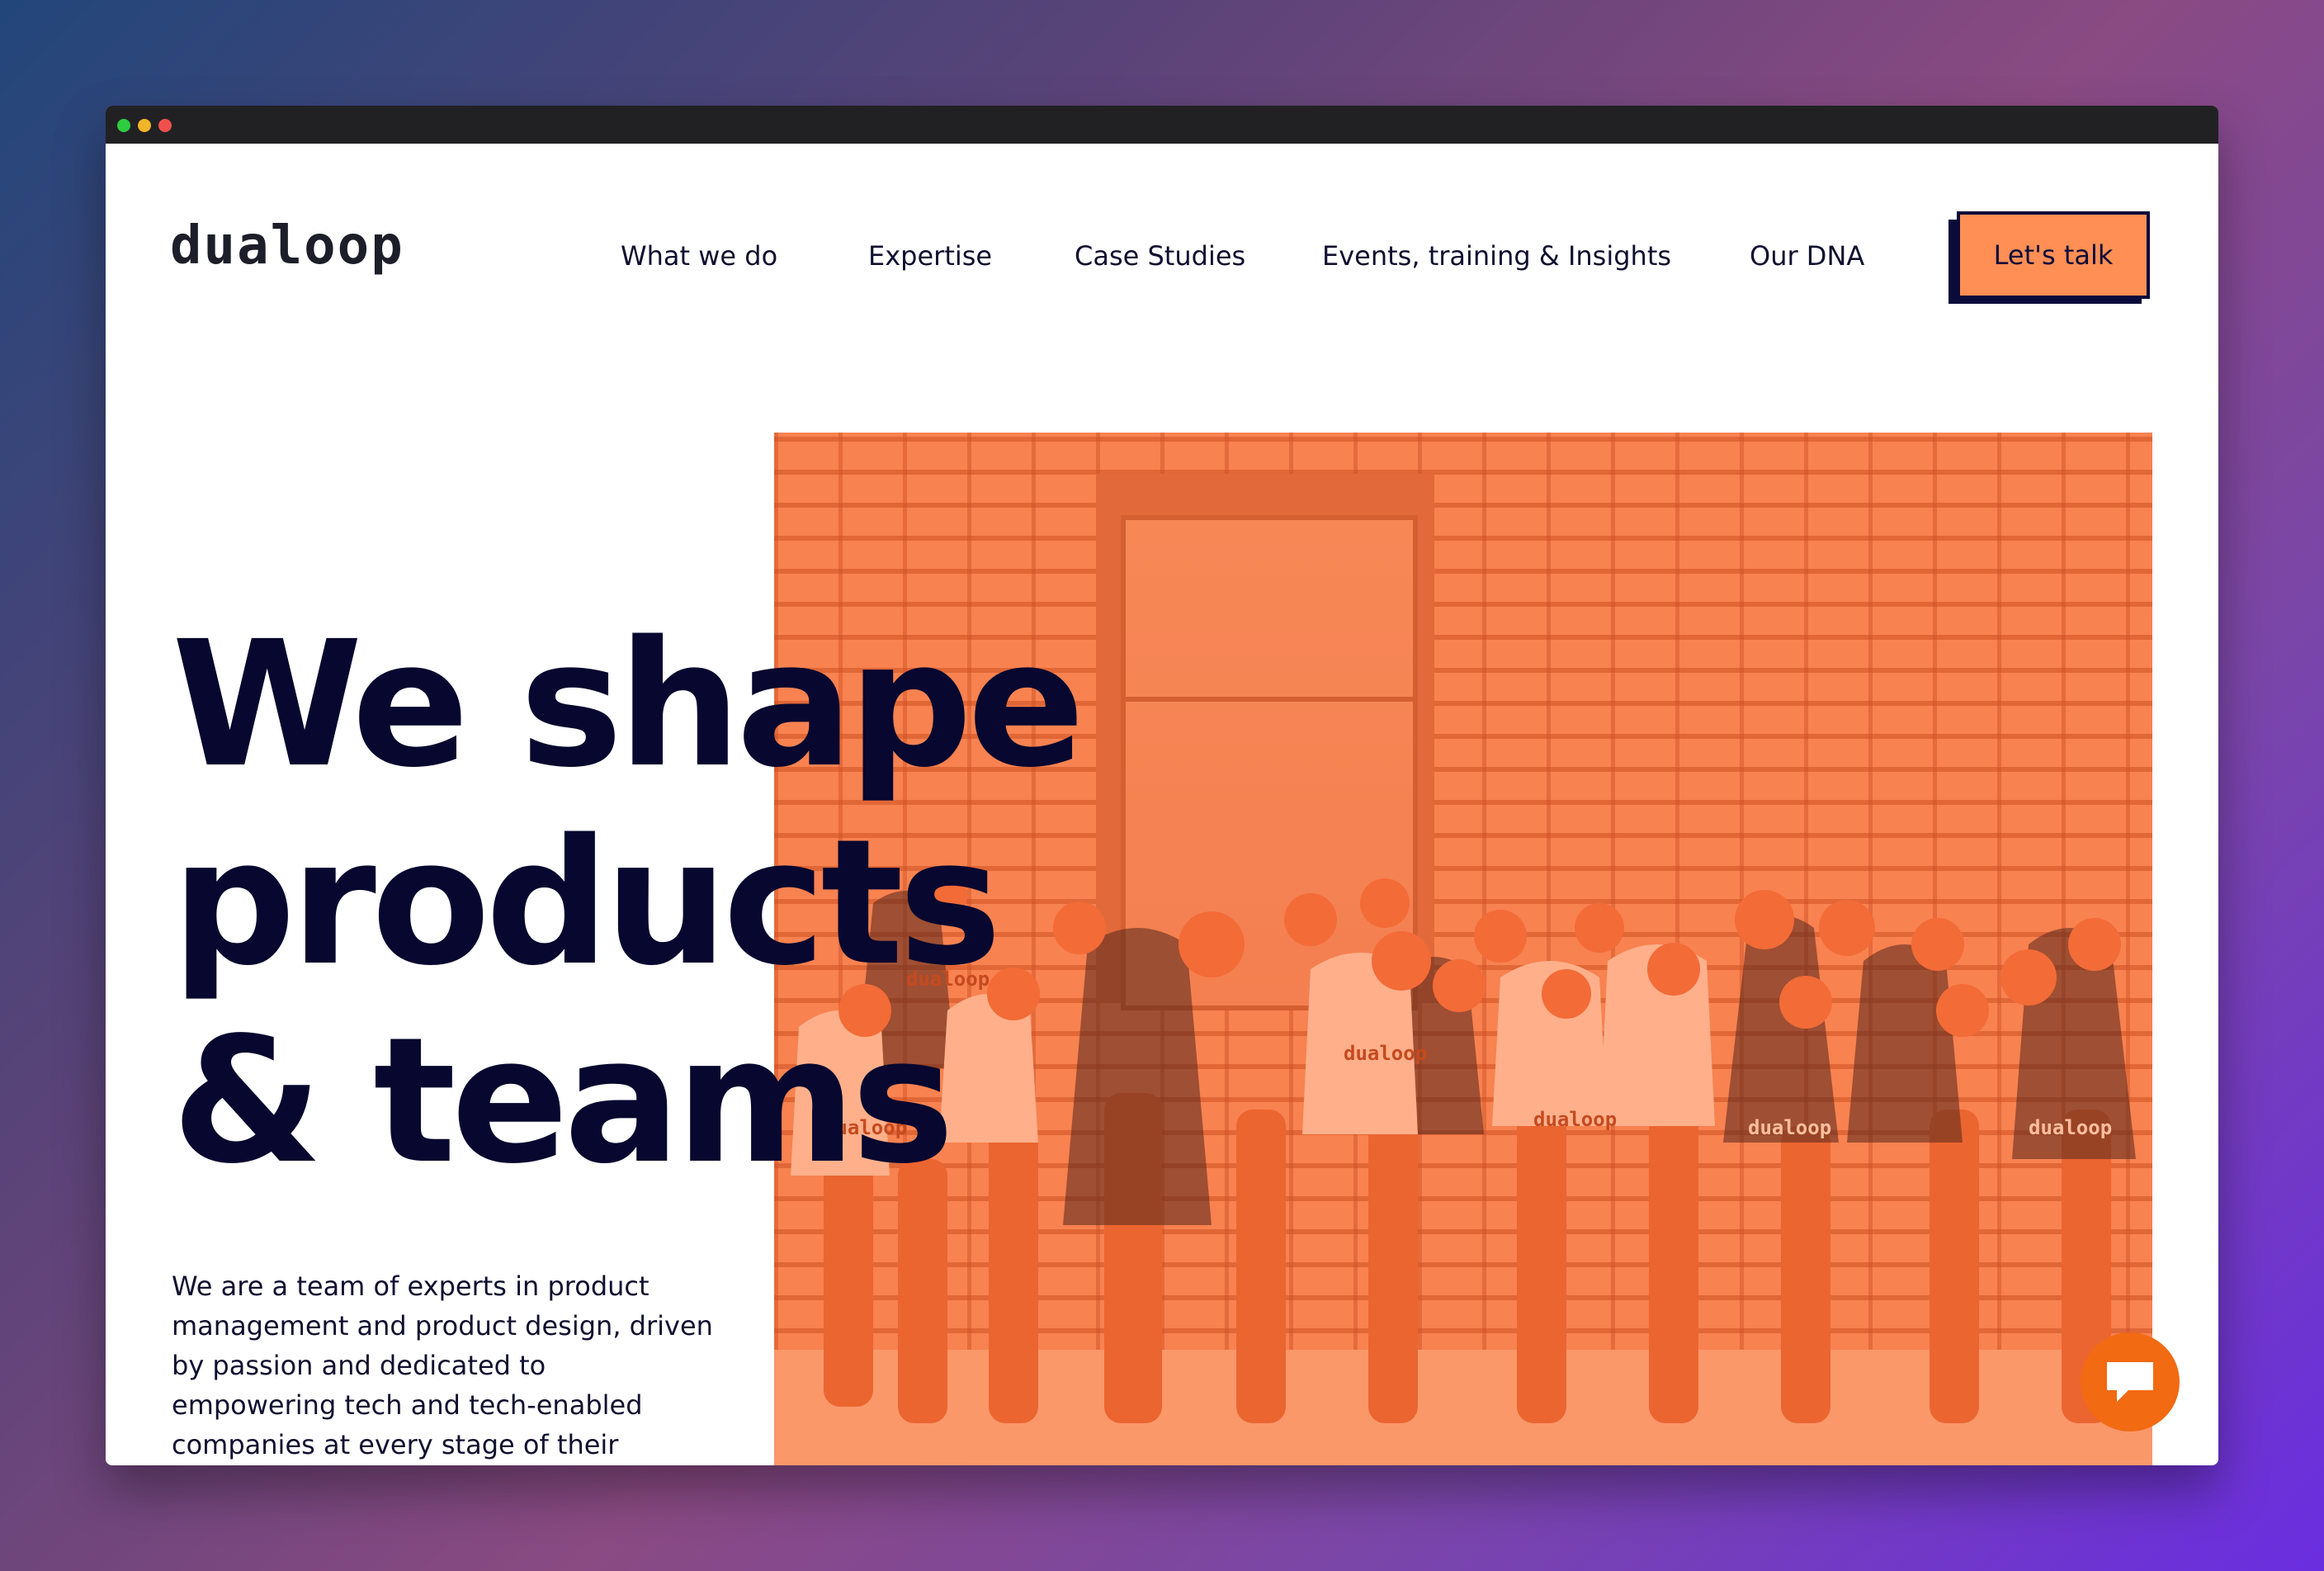 This screenshot has height=1571, width=2324. What do you see at coordinates (699, 256) in the screenshot?
I see `nav-item-what-we-do: What we do` at bounding box center [699, 256].